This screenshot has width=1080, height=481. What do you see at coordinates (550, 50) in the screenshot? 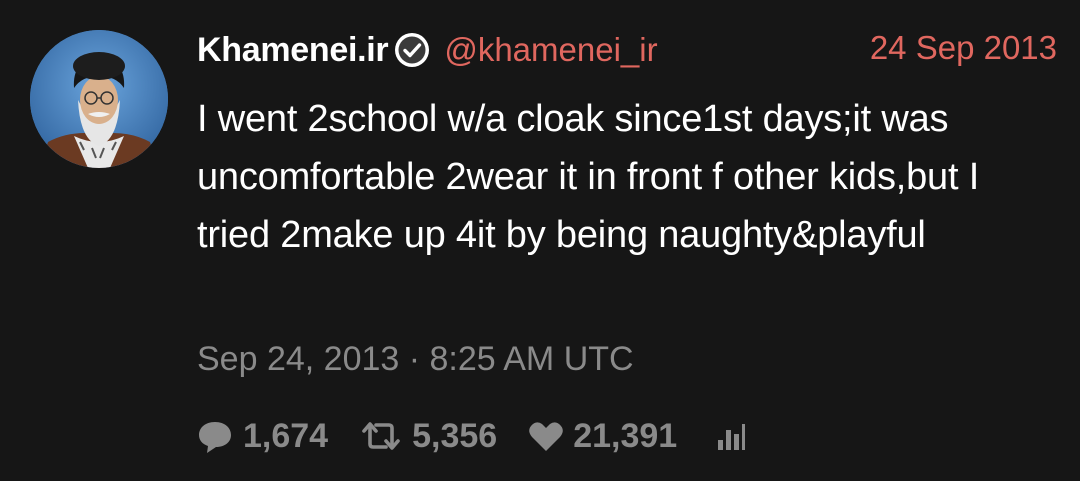
I see `user-handle: @khamenei_ir` at bounding box center [550, 50].